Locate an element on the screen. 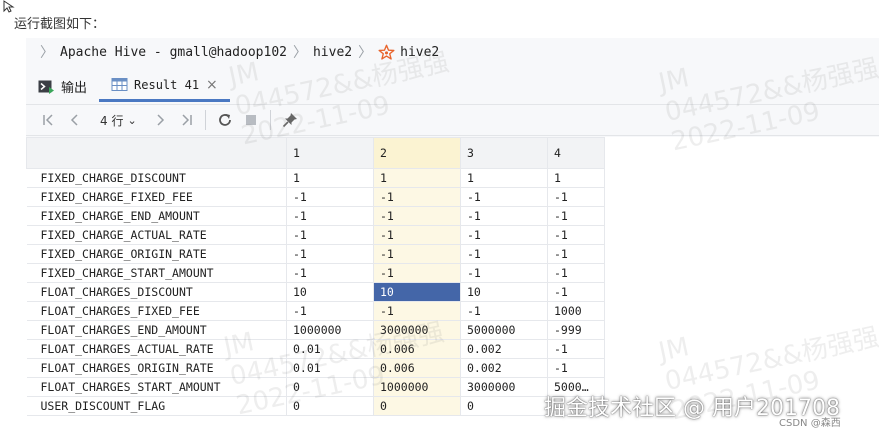 Image resolution: width=879 pixels, height=435 pixels. row-header: FLOAT_CHARGES_ACTUAL_RATE is located at coordinates (156, 349).